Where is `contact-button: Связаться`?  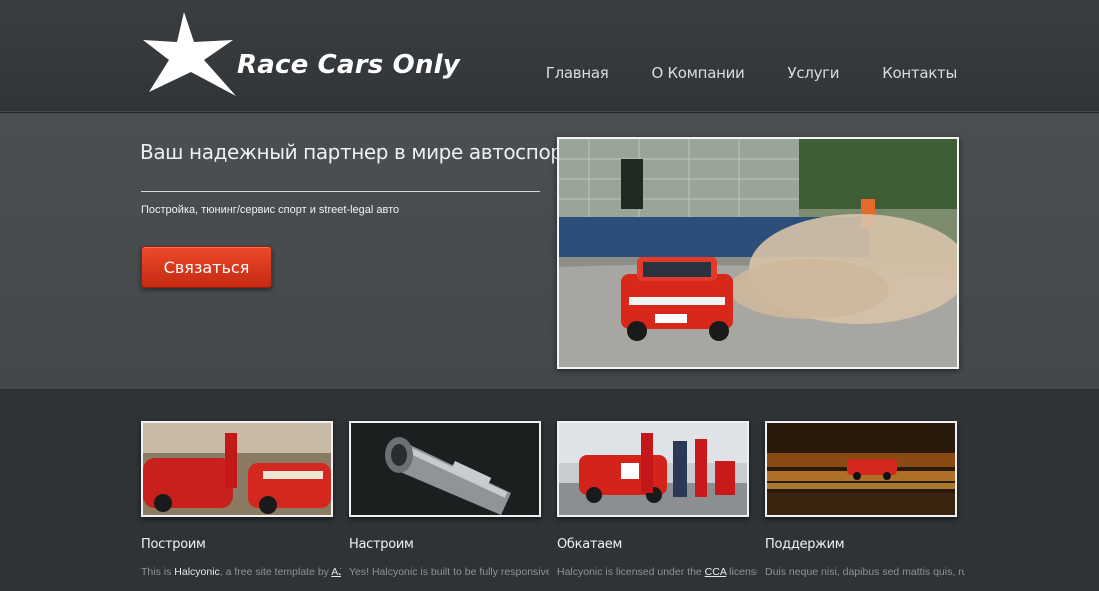
contact-button: Связаться is located at coordinates (206, 267).